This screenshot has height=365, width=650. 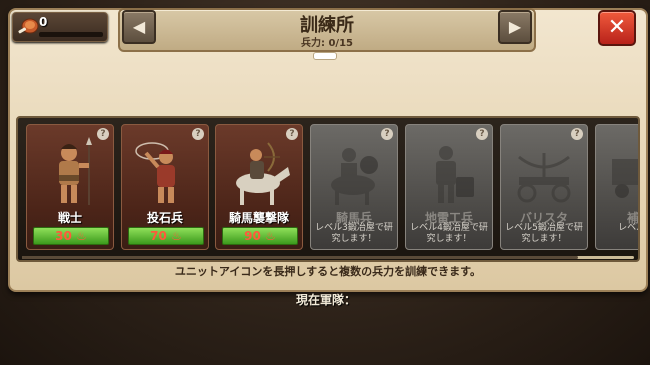 I want to click on unit-cost: 30 ♨, so click(x=71, y=236).